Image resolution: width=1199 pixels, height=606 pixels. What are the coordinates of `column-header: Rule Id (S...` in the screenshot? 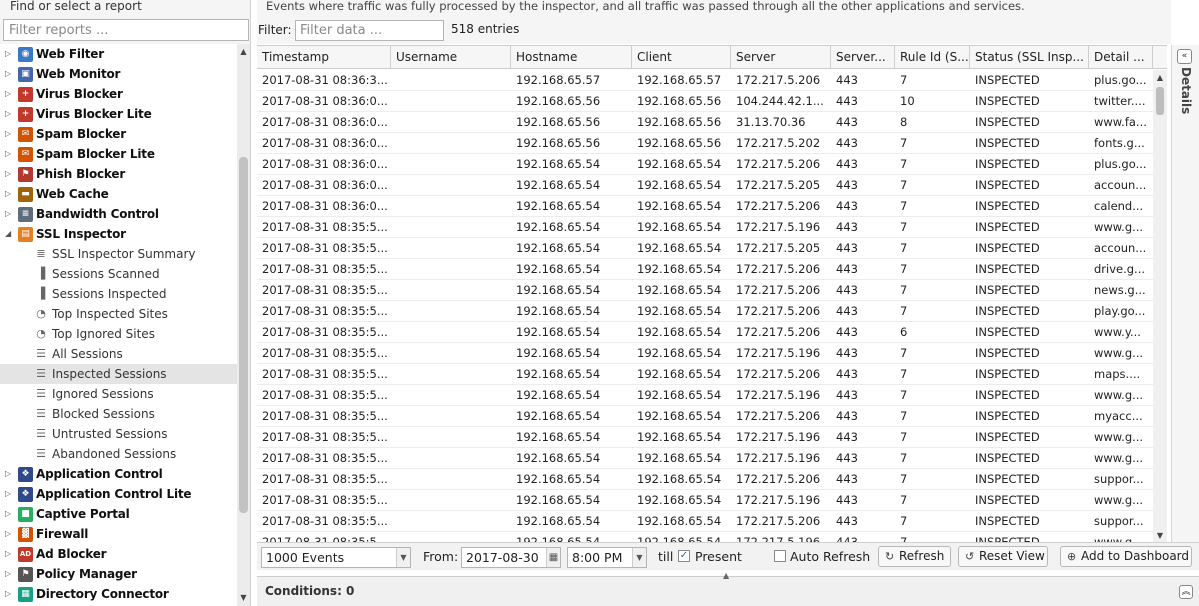 It's located at (932, 57).